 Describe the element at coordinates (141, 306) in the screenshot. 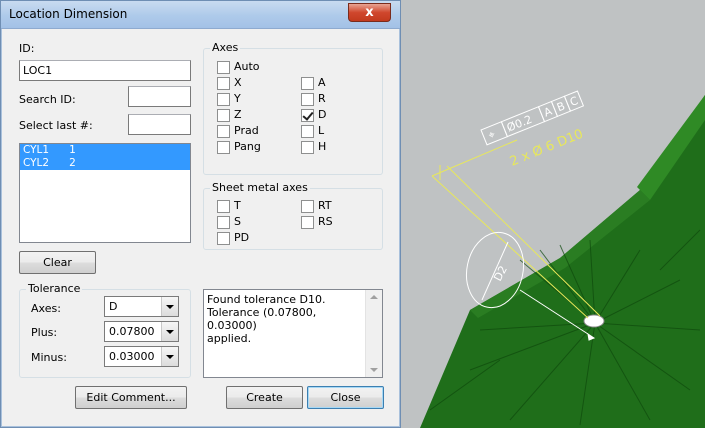

I see `tolerance-axes-select: D` at that location.